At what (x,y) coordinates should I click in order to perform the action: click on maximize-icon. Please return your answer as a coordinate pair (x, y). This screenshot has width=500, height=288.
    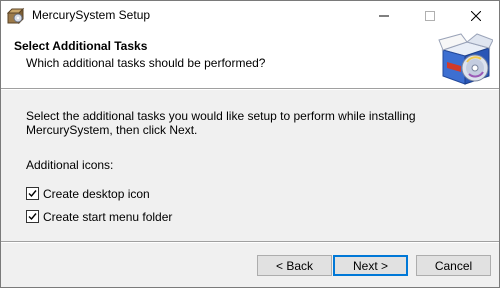
    Looking at the image, I should click on (430, 15).